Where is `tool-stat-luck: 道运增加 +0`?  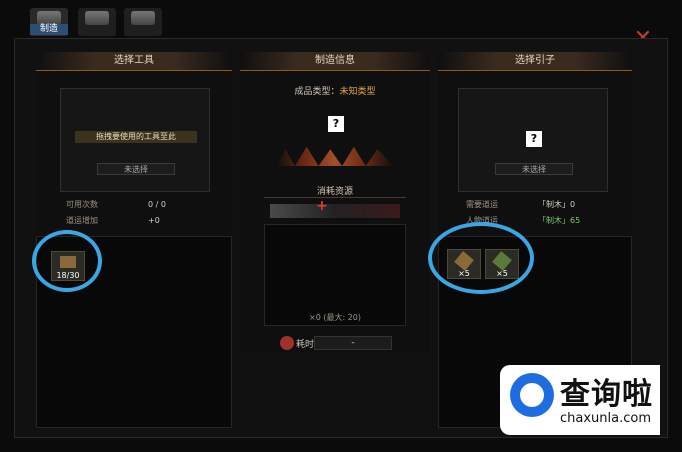 tool-stat-luck: 道运增加 +0 is located at coordinates (136, 221).